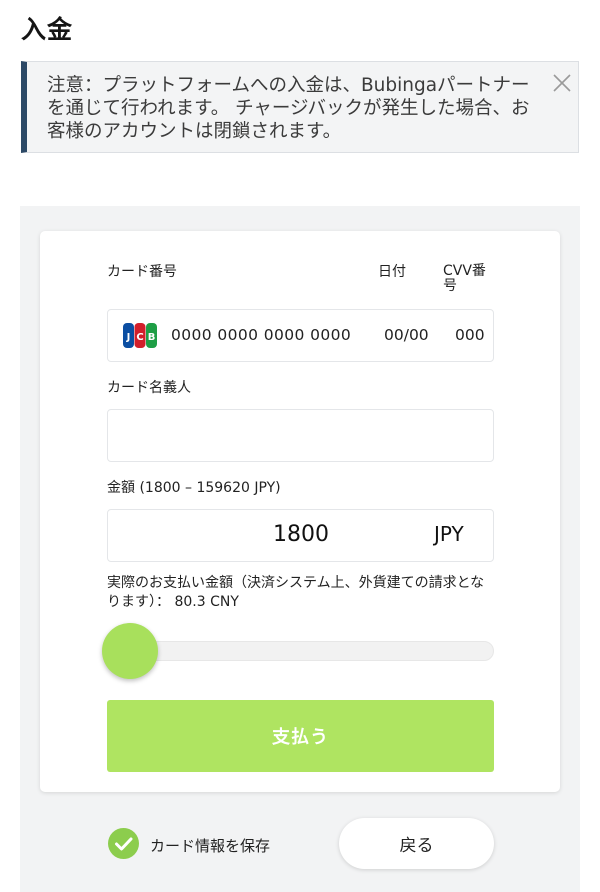 Image resolution: width=600 pixels, height=892 pixels. I want to click on amount-currency: JPY, so click(449, 534).